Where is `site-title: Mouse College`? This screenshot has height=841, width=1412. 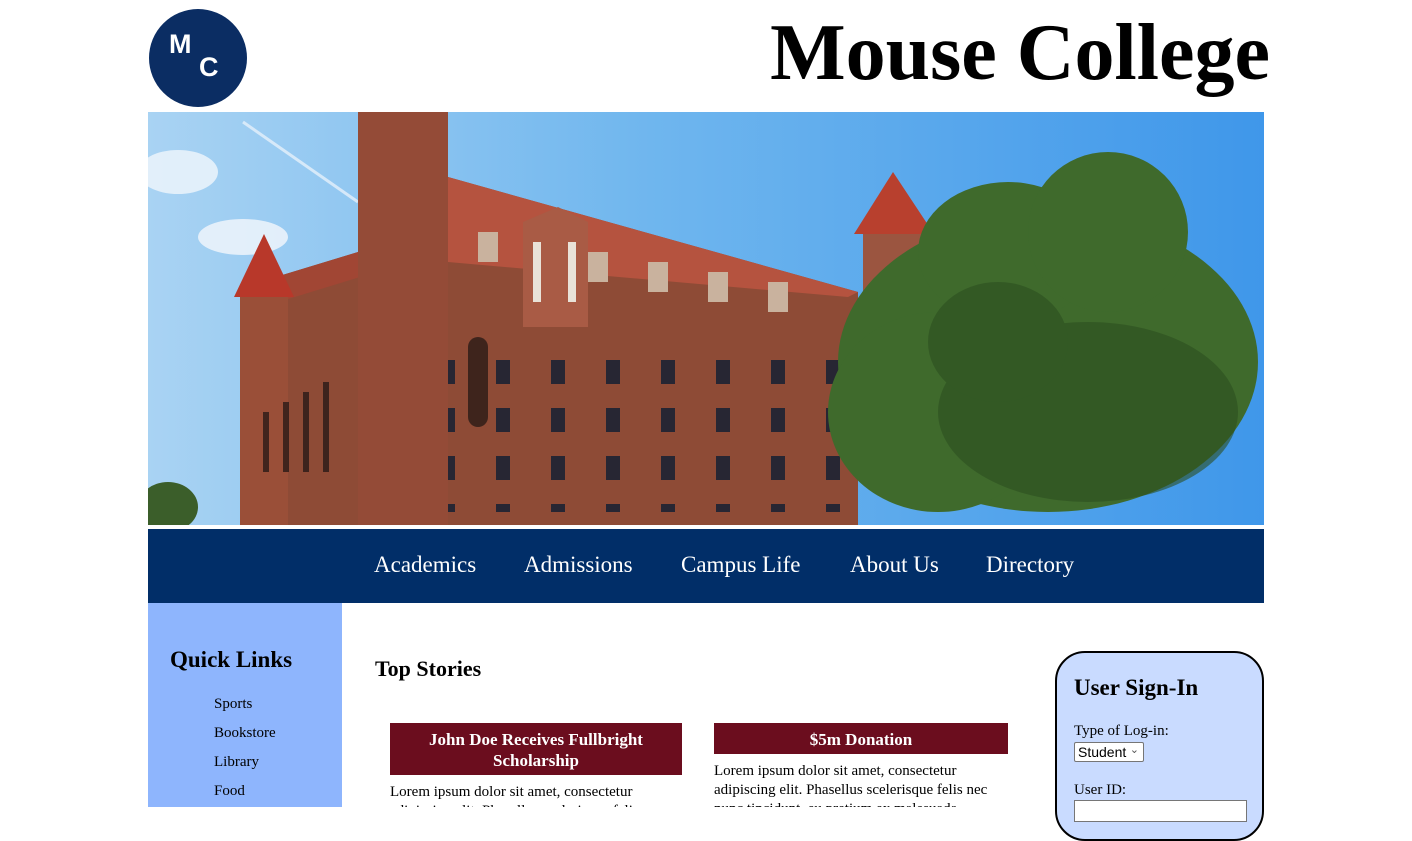 site-title: Mouse College is located at coordinates (1020, 53).